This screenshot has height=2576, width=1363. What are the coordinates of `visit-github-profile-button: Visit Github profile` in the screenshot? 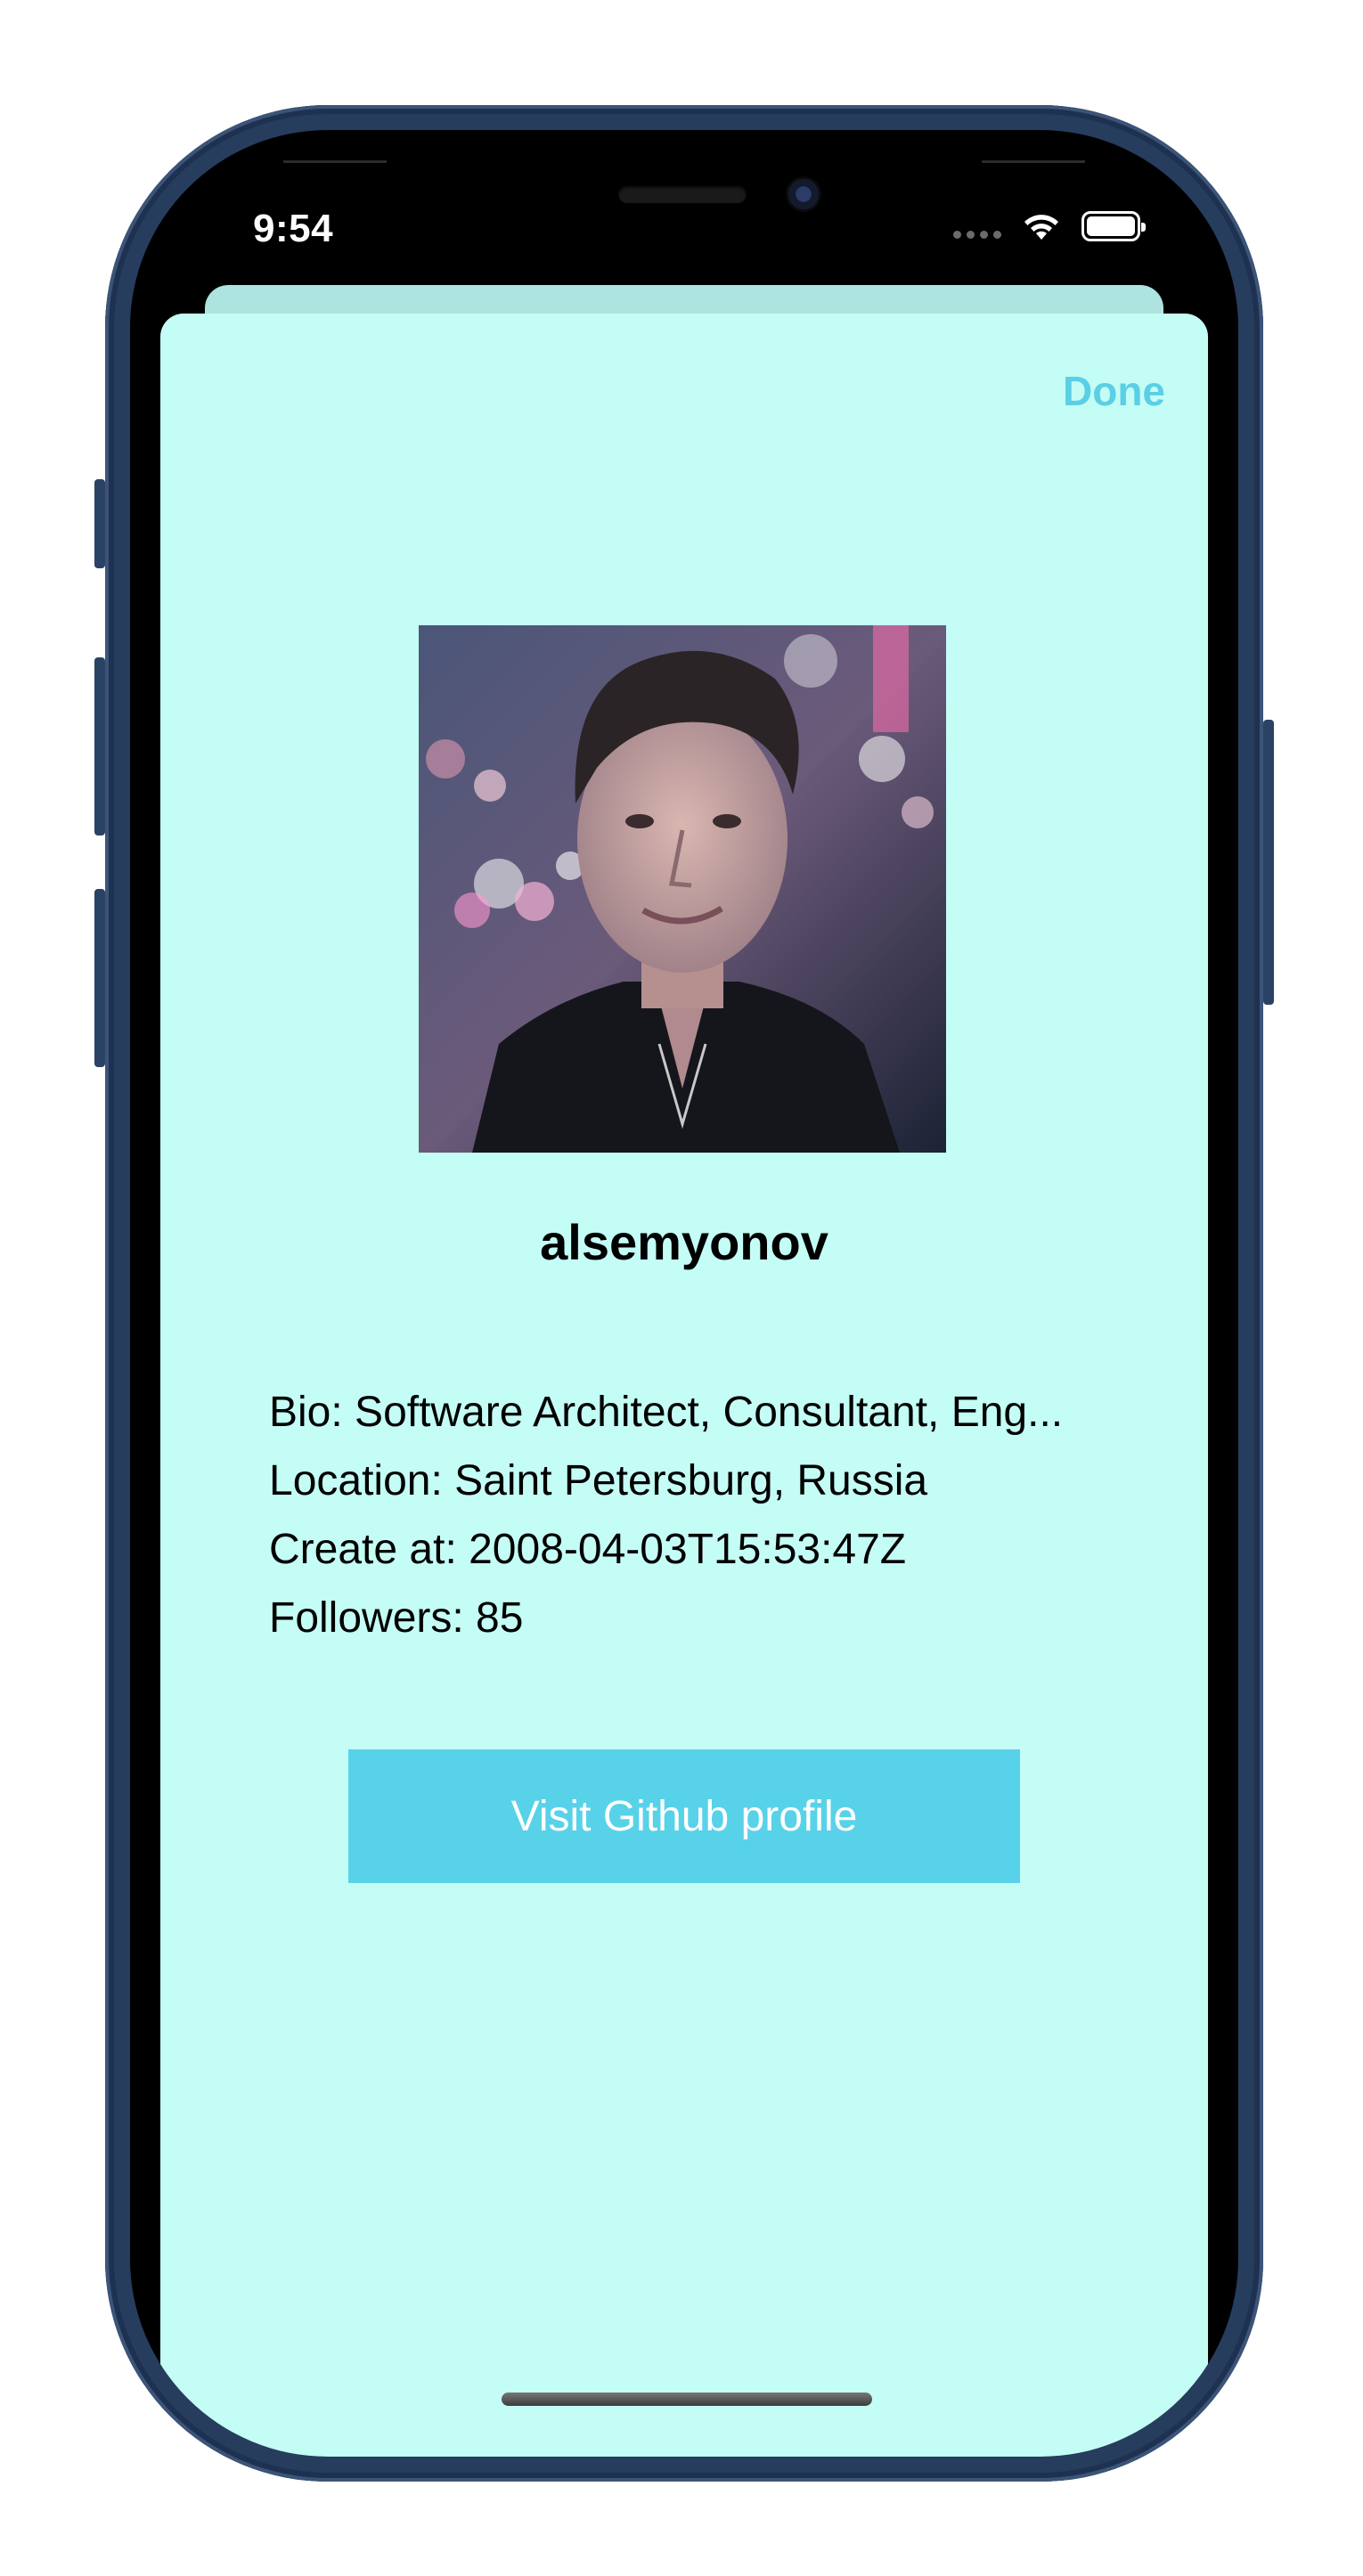 It's located at (684, 1816).